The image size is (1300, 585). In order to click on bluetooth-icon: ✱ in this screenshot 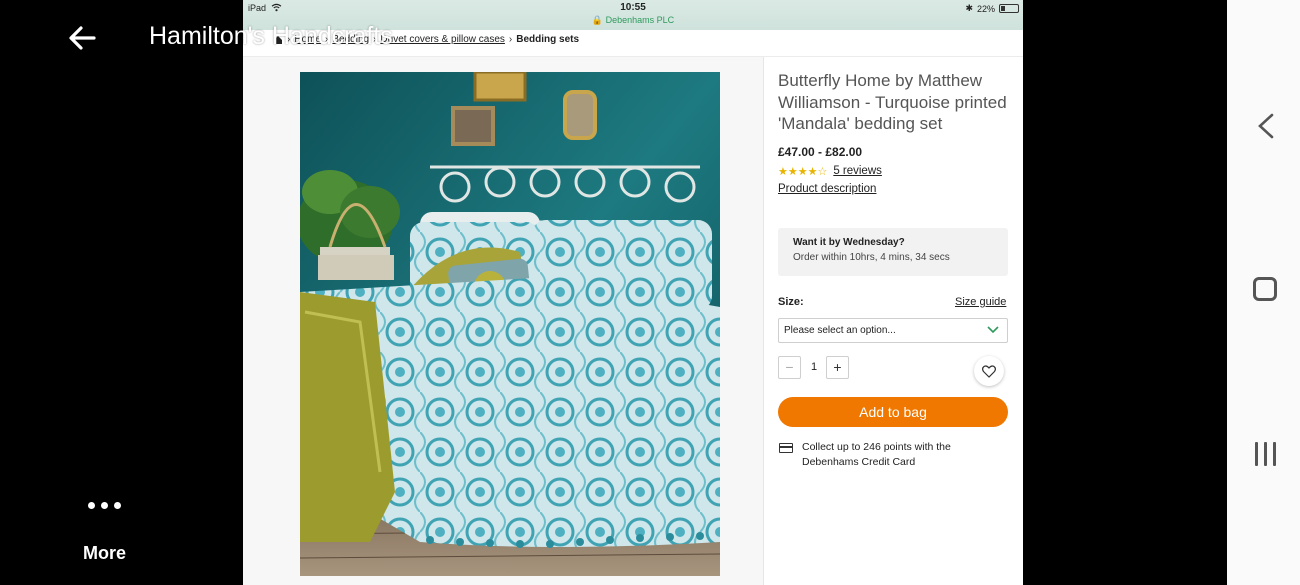, I will do `click(969, 8)`.